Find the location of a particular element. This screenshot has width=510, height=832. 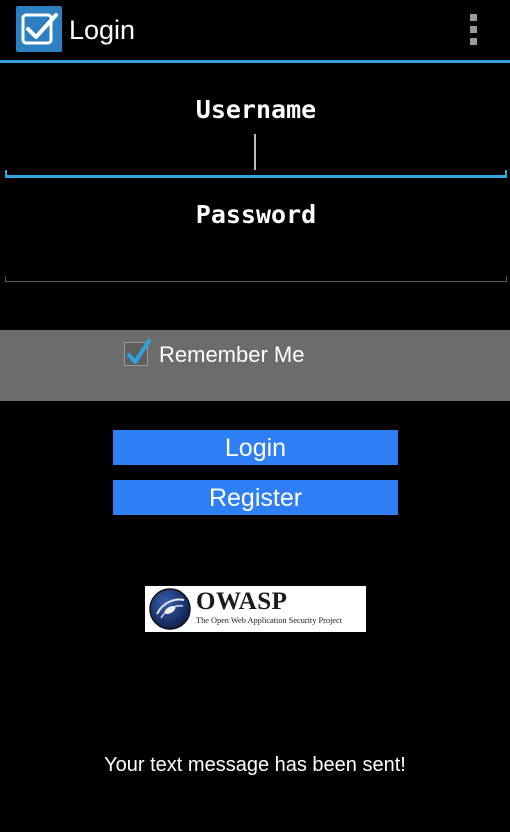

remember-me-label: Remember Me is located at coordinates (231, 355).